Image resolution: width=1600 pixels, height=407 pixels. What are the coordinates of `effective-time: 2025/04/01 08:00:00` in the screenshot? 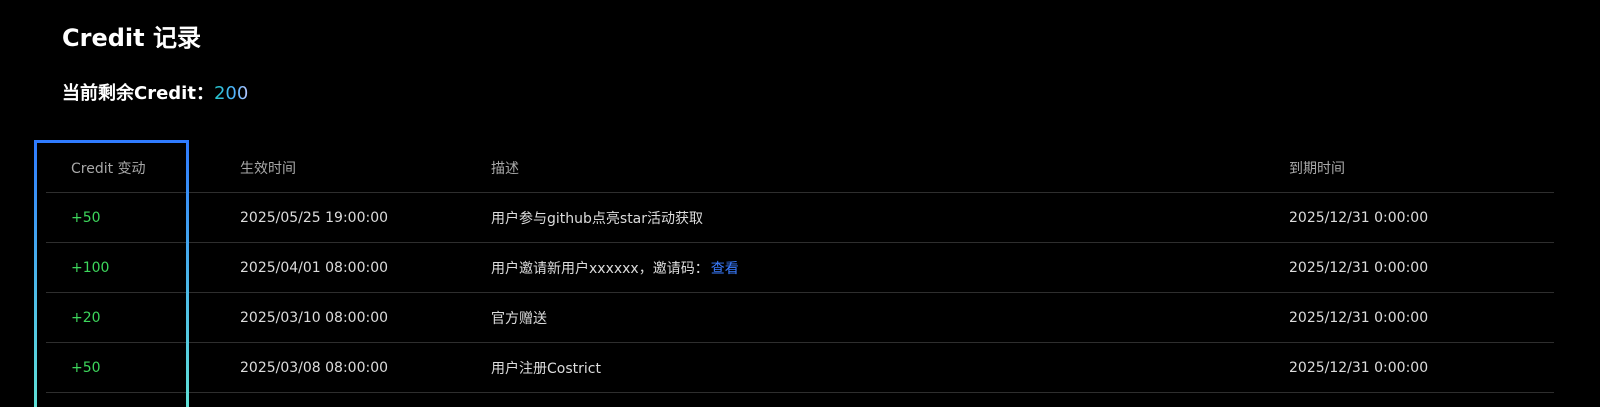 It's located at (314, 268).